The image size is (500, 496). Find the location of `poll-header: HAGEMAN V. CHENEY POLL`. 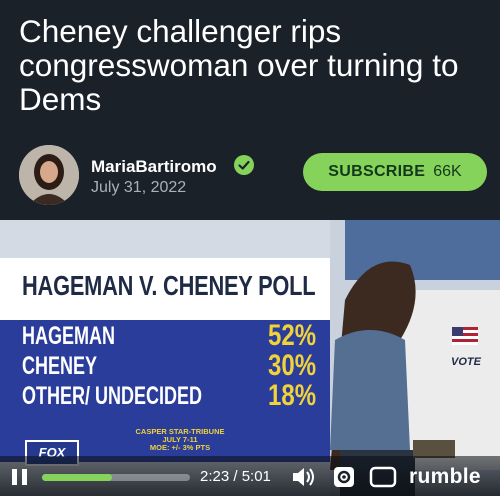

poll-header: HAGEMAN V. CHENEY POLL is located at coordinates (165, 289).